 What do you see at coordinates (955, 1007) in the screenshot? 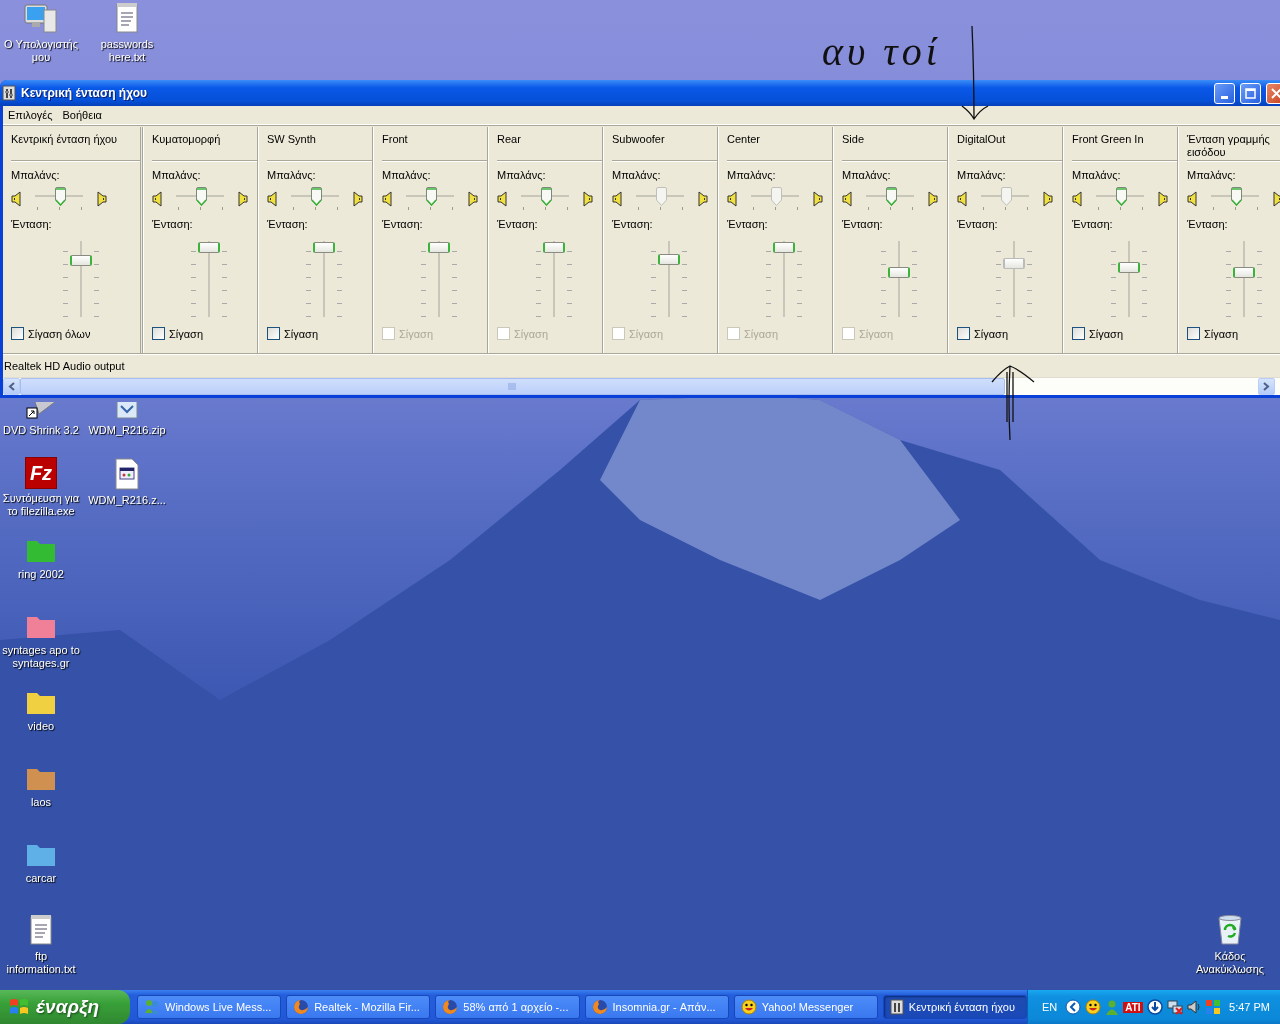
I see `taskbar-button: Κεντρική ένταση ήχου` at bounding box center [955, 1007].